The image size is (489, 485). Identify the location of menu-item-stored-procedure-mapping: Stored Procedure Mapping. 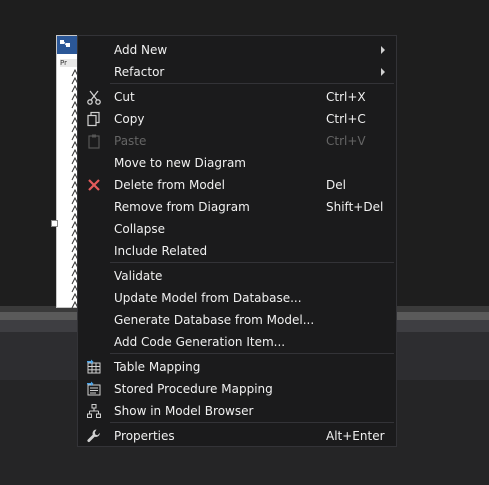
(237, 389).